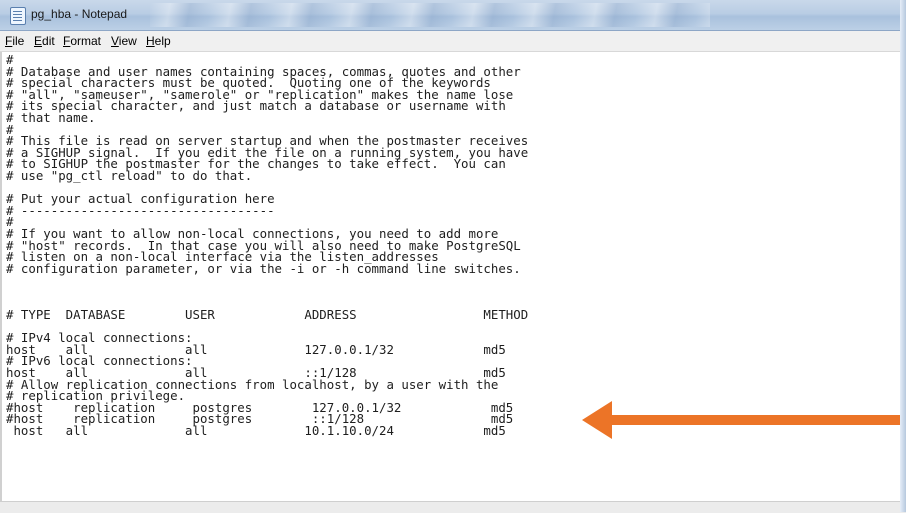  Describe the element at coordinates (82, 41) in the screenshot. I see `menu-format: Format` at that location.